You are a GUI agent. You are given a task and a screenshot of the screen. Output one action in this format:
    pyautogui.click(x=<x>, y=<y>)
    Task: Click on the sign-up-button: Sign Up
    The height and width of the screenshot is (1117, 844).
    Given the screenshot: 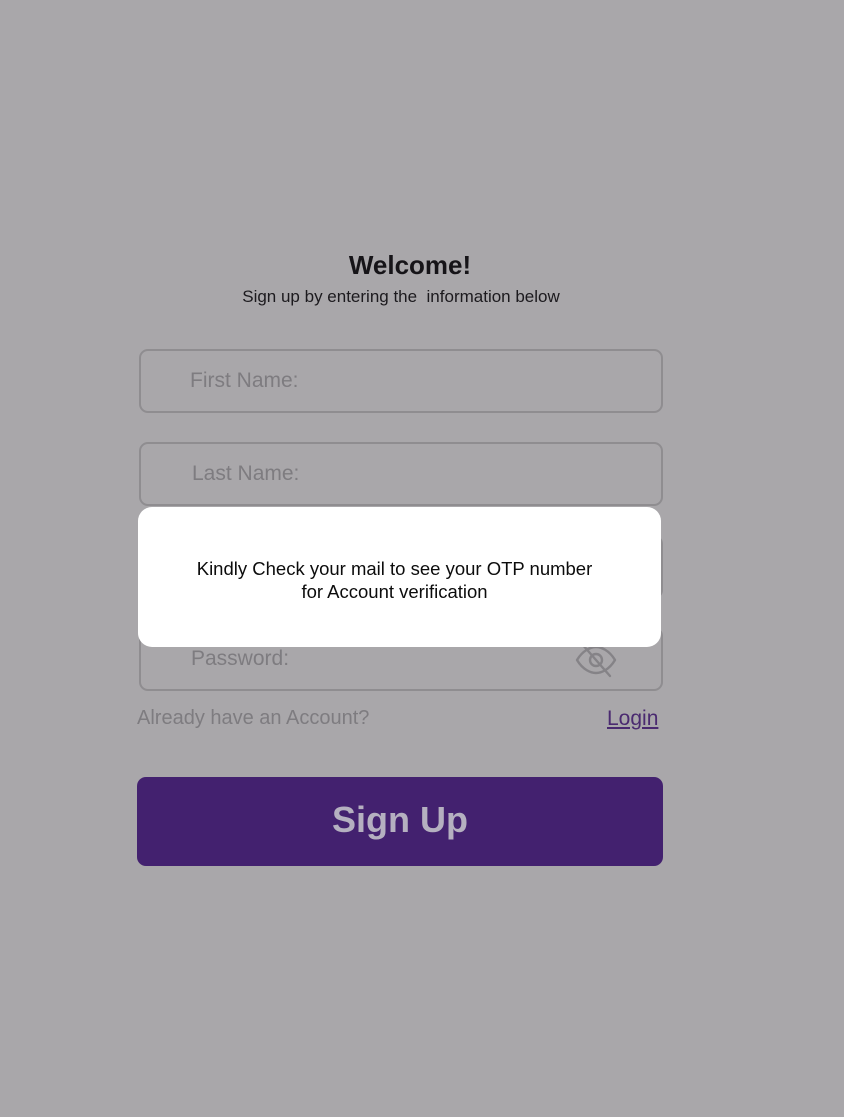 What is the action you would take?
    pyautogui.click(x=400, y=821)
    